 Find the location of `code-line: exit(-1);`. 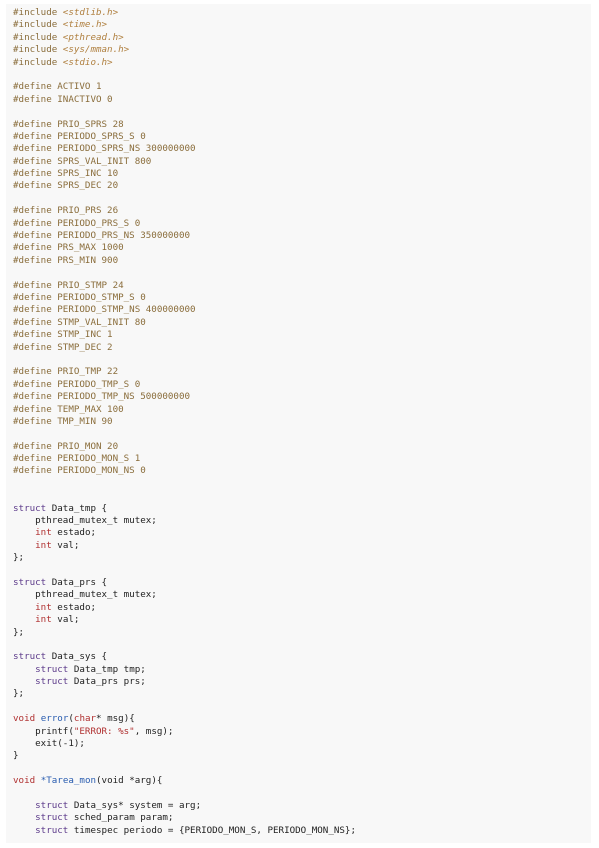

code-line: exit(-1); is located at coordinates (302, 744).